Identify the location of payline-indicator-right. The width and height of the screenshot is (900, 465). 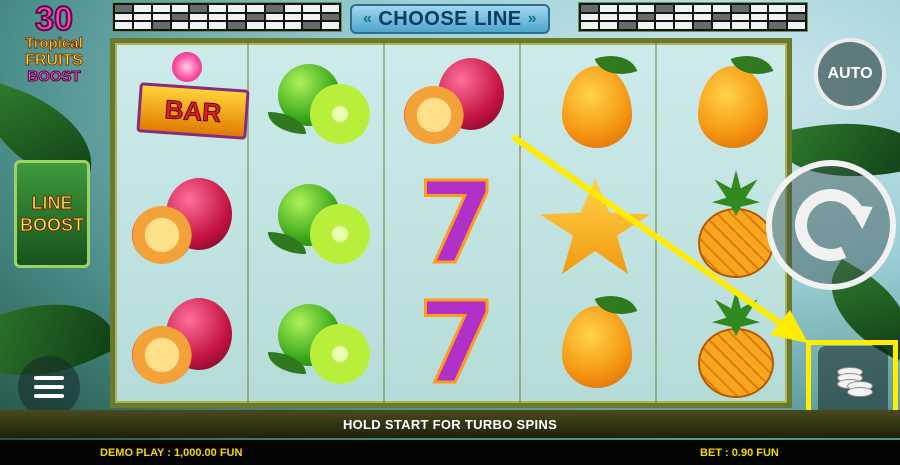
(693, 17).